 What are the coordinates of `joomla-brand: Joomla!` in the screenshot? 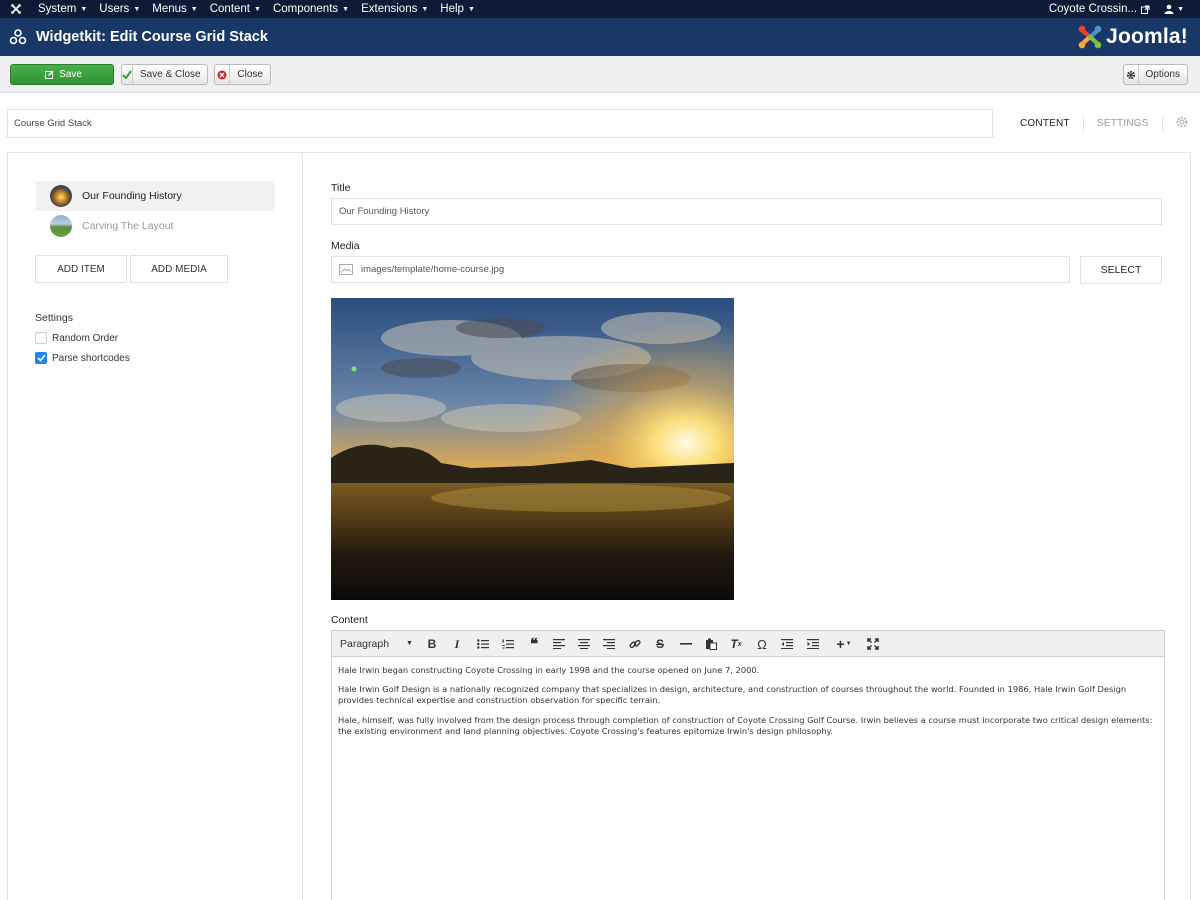 It's located at (1132, 37).